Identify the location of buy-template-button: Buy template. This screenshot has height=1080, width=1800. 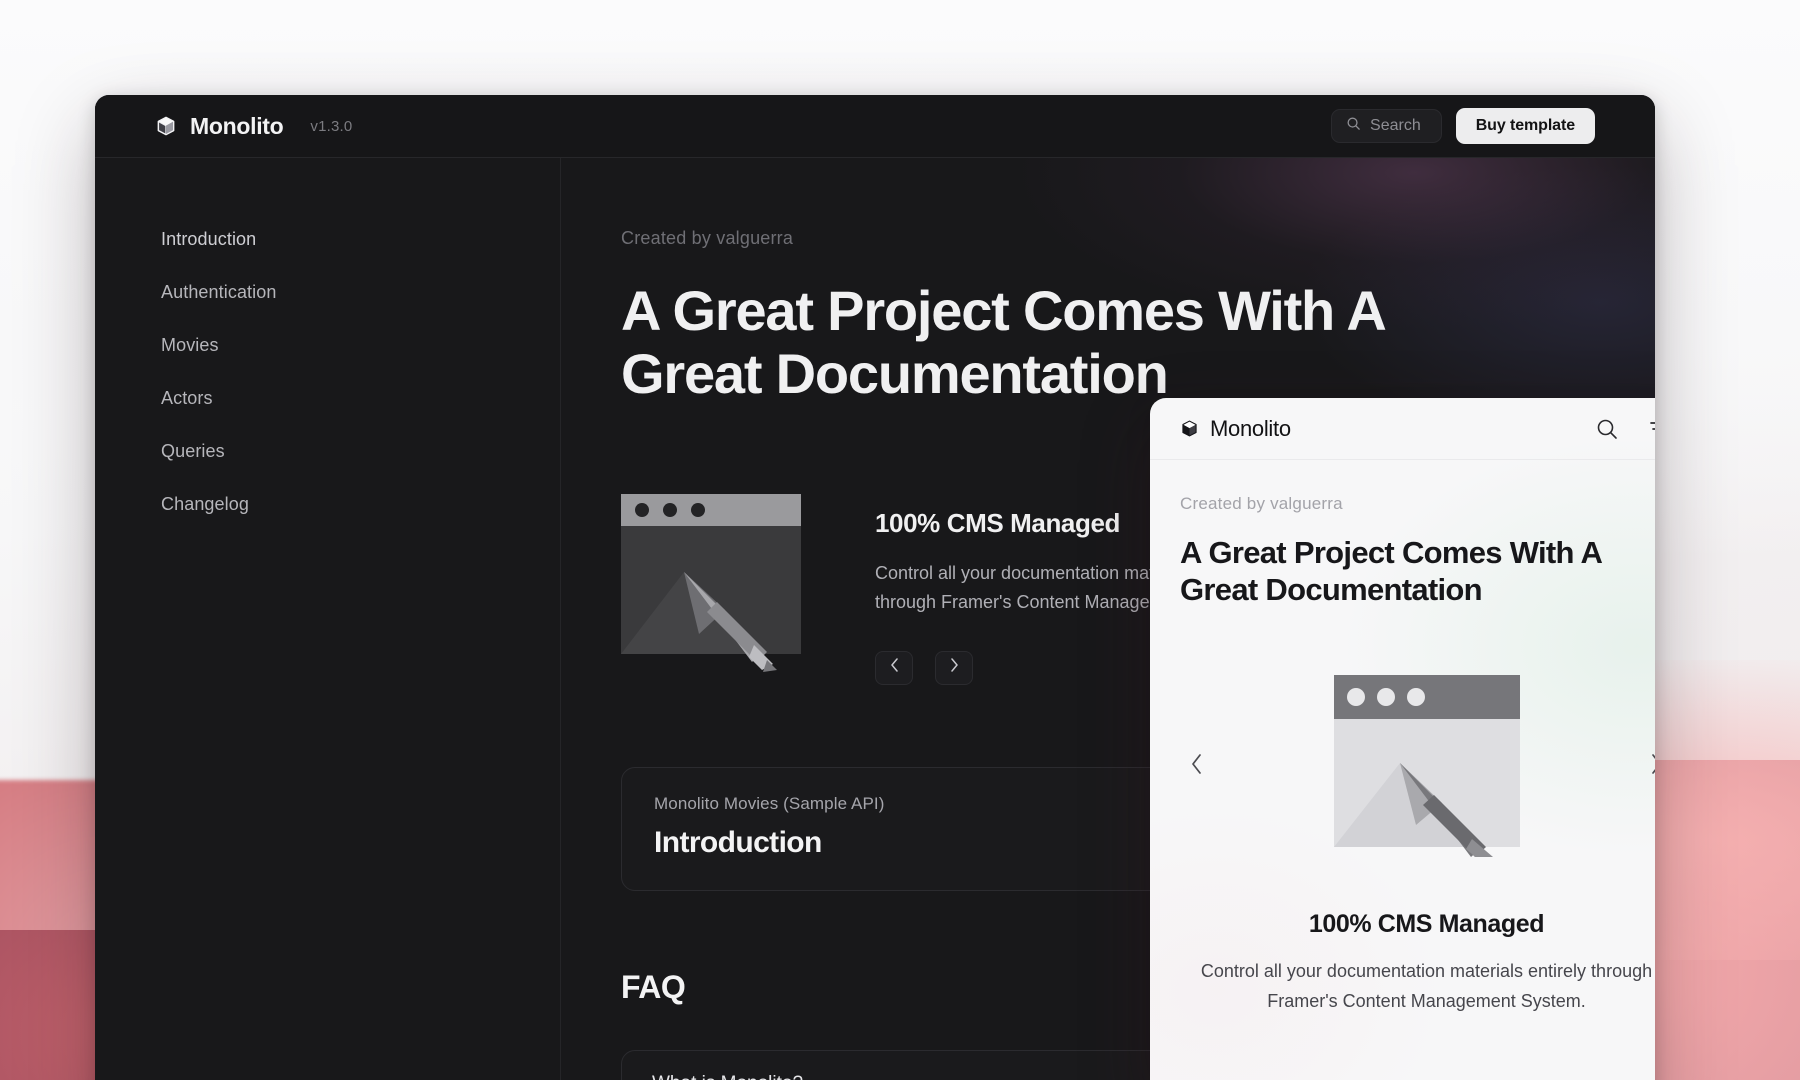
(1525, 126).